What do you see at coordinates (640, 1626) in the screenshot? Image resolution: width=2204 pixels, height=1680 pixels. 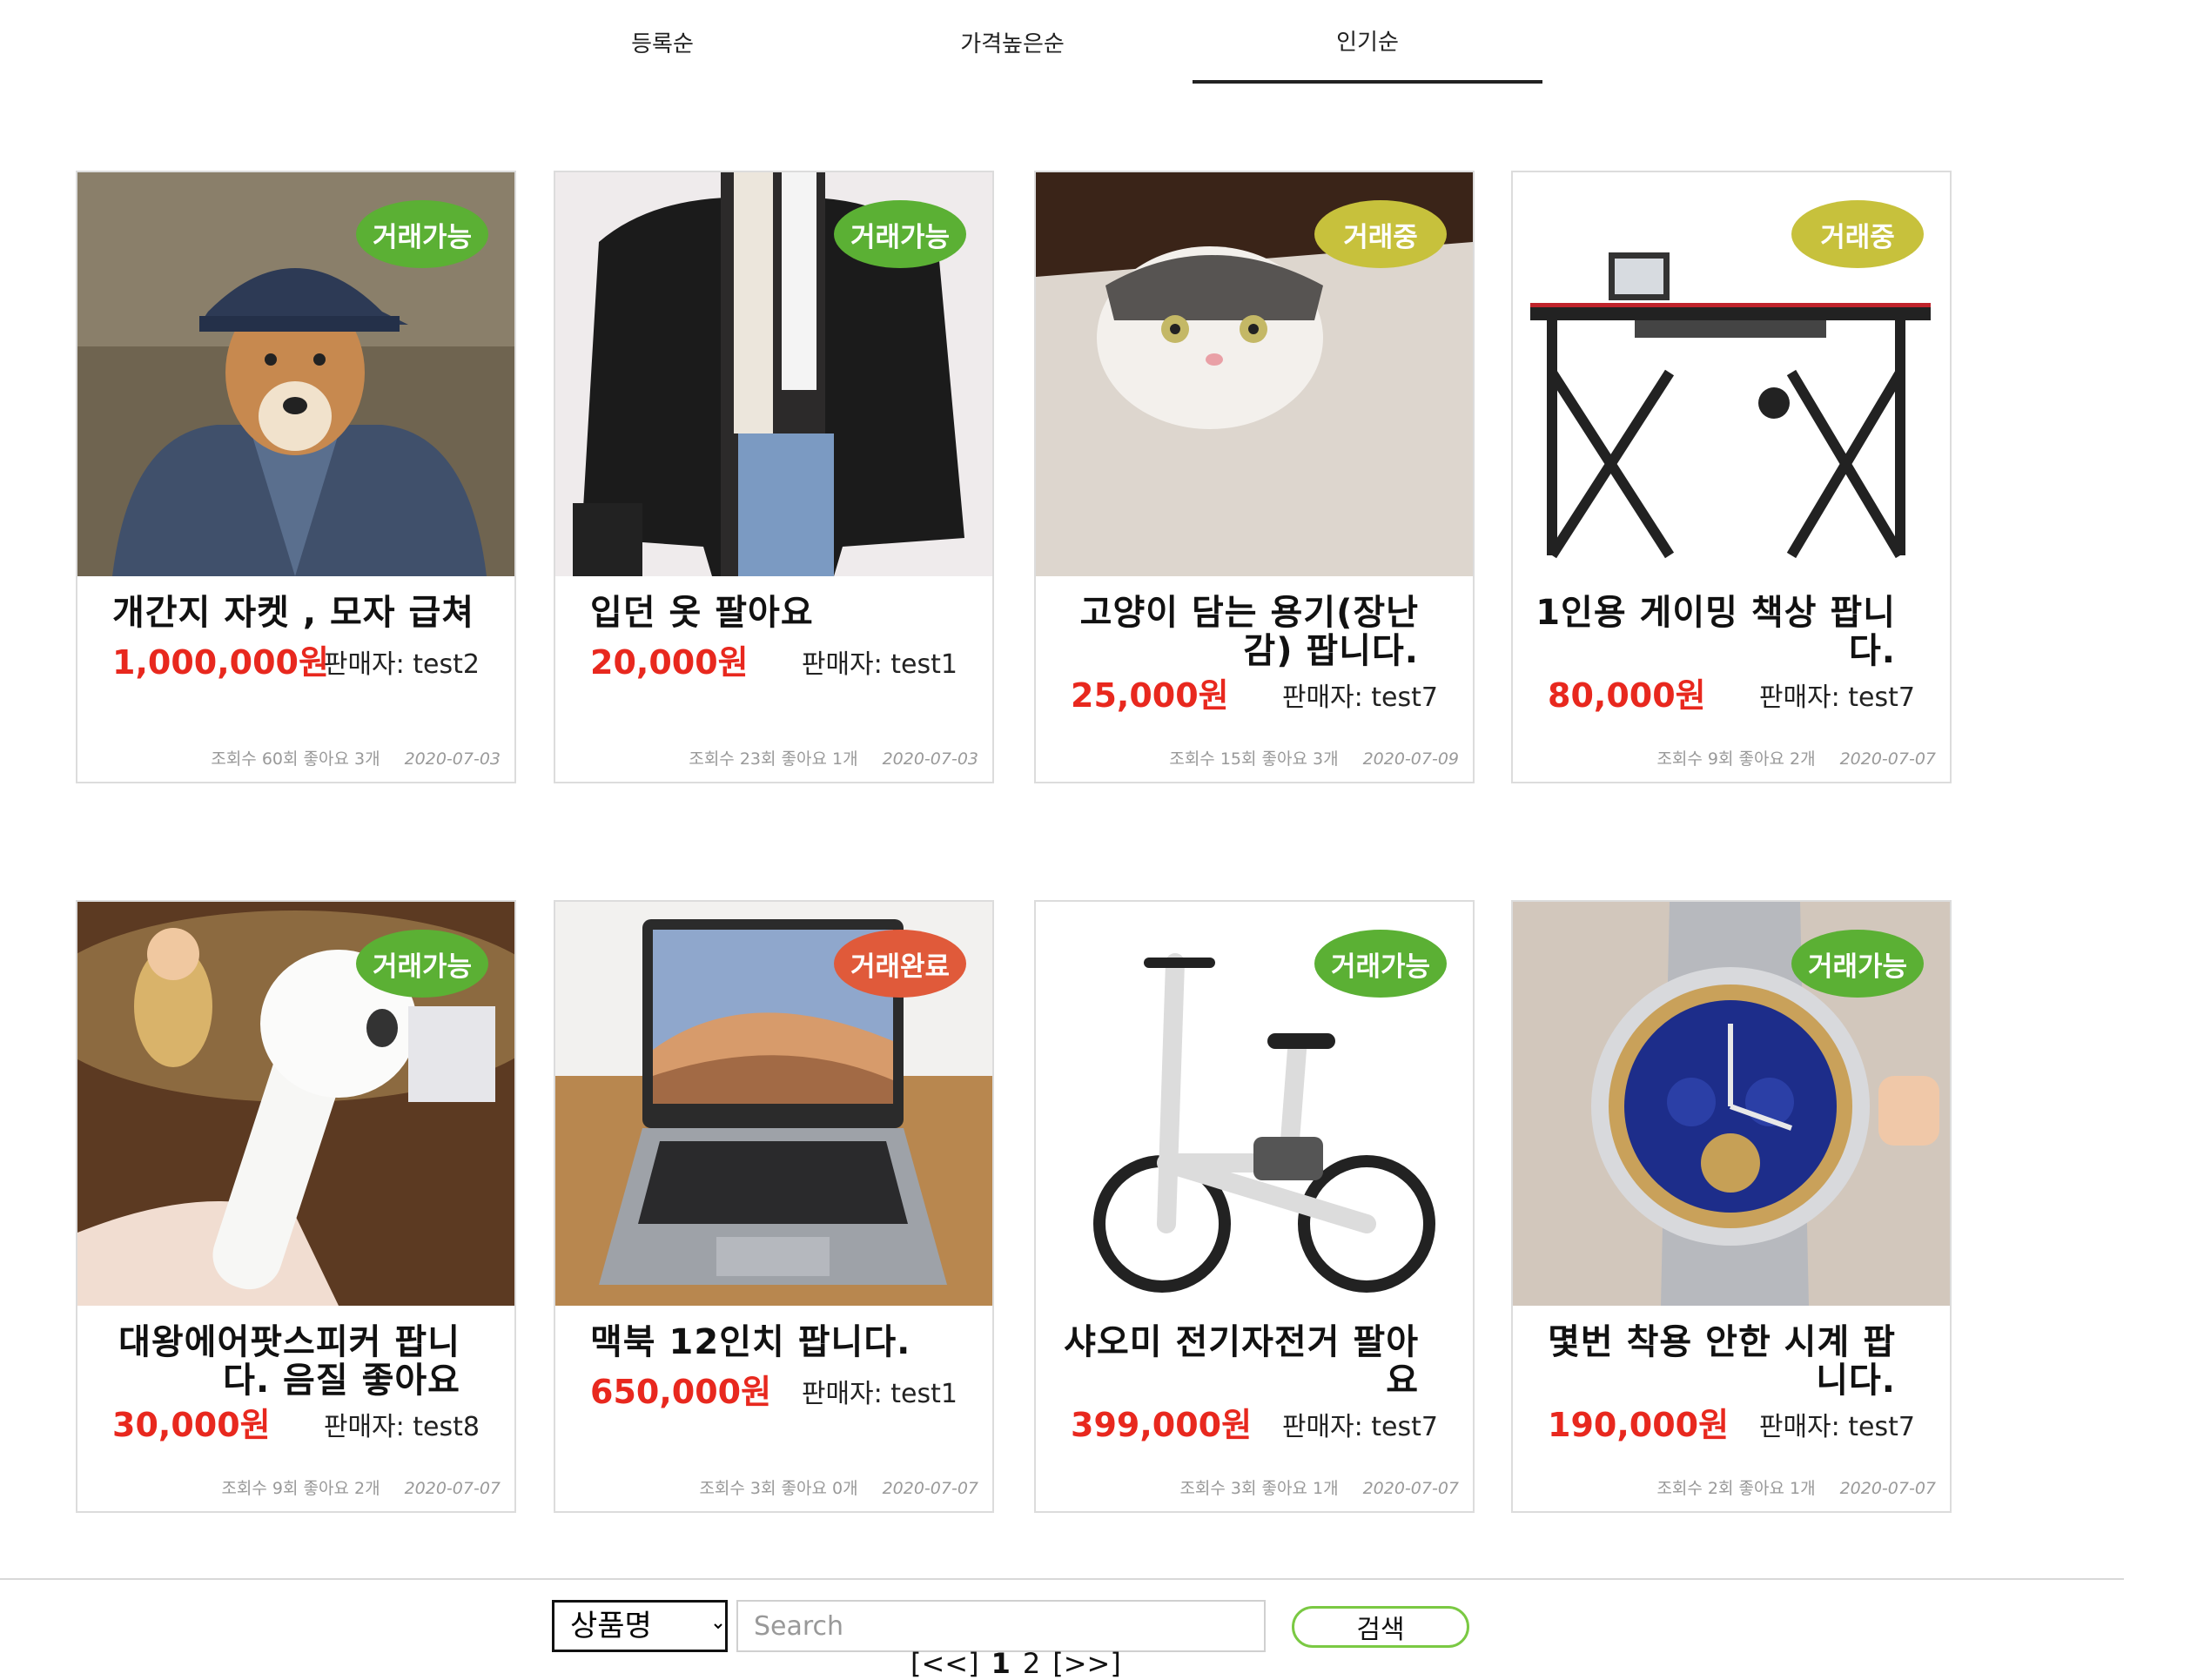 I see `search-field-select: 상품명` at bounding box center [640, 1626].